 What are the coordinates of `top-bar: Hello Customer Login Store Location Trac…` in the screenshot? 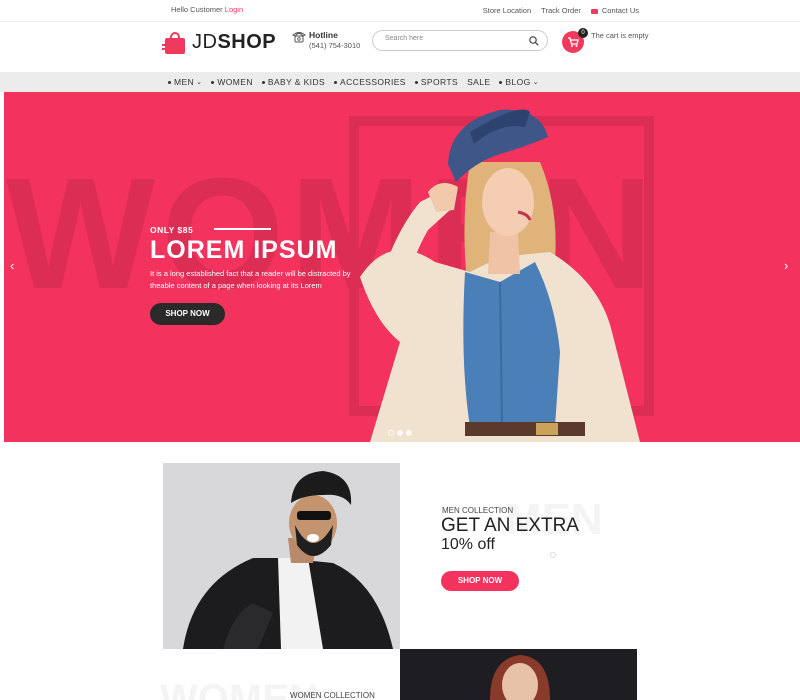 It's located at (400, 11).